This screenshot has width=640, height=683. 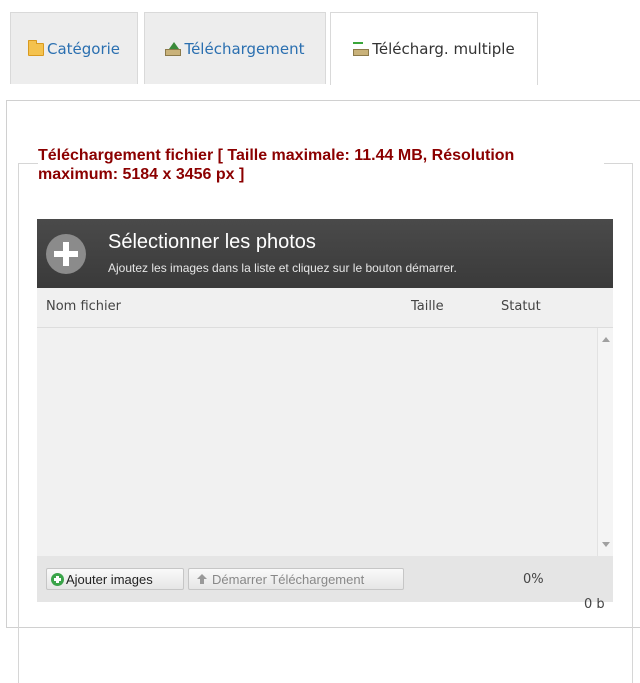 I want to click on tab-label: Télécharg. multiple, so click(x=443, y=49).